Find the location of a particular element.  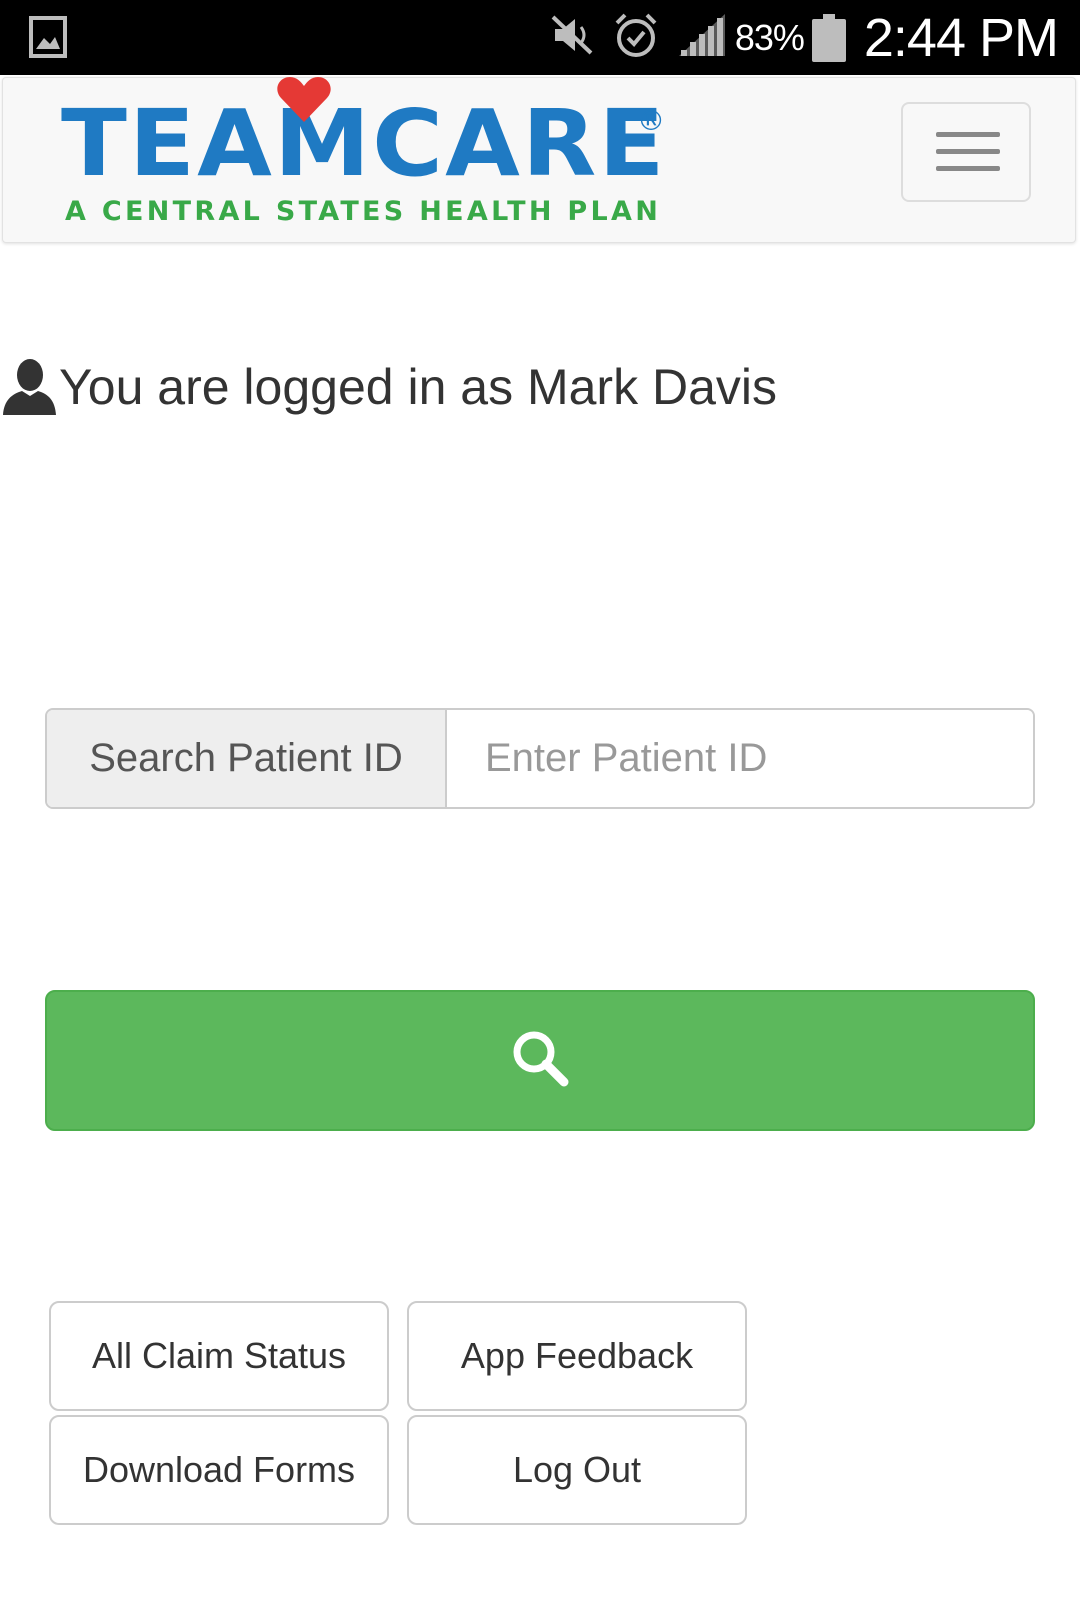

patient-search-group: Search Patient ID is located at coordinates (540, 758).